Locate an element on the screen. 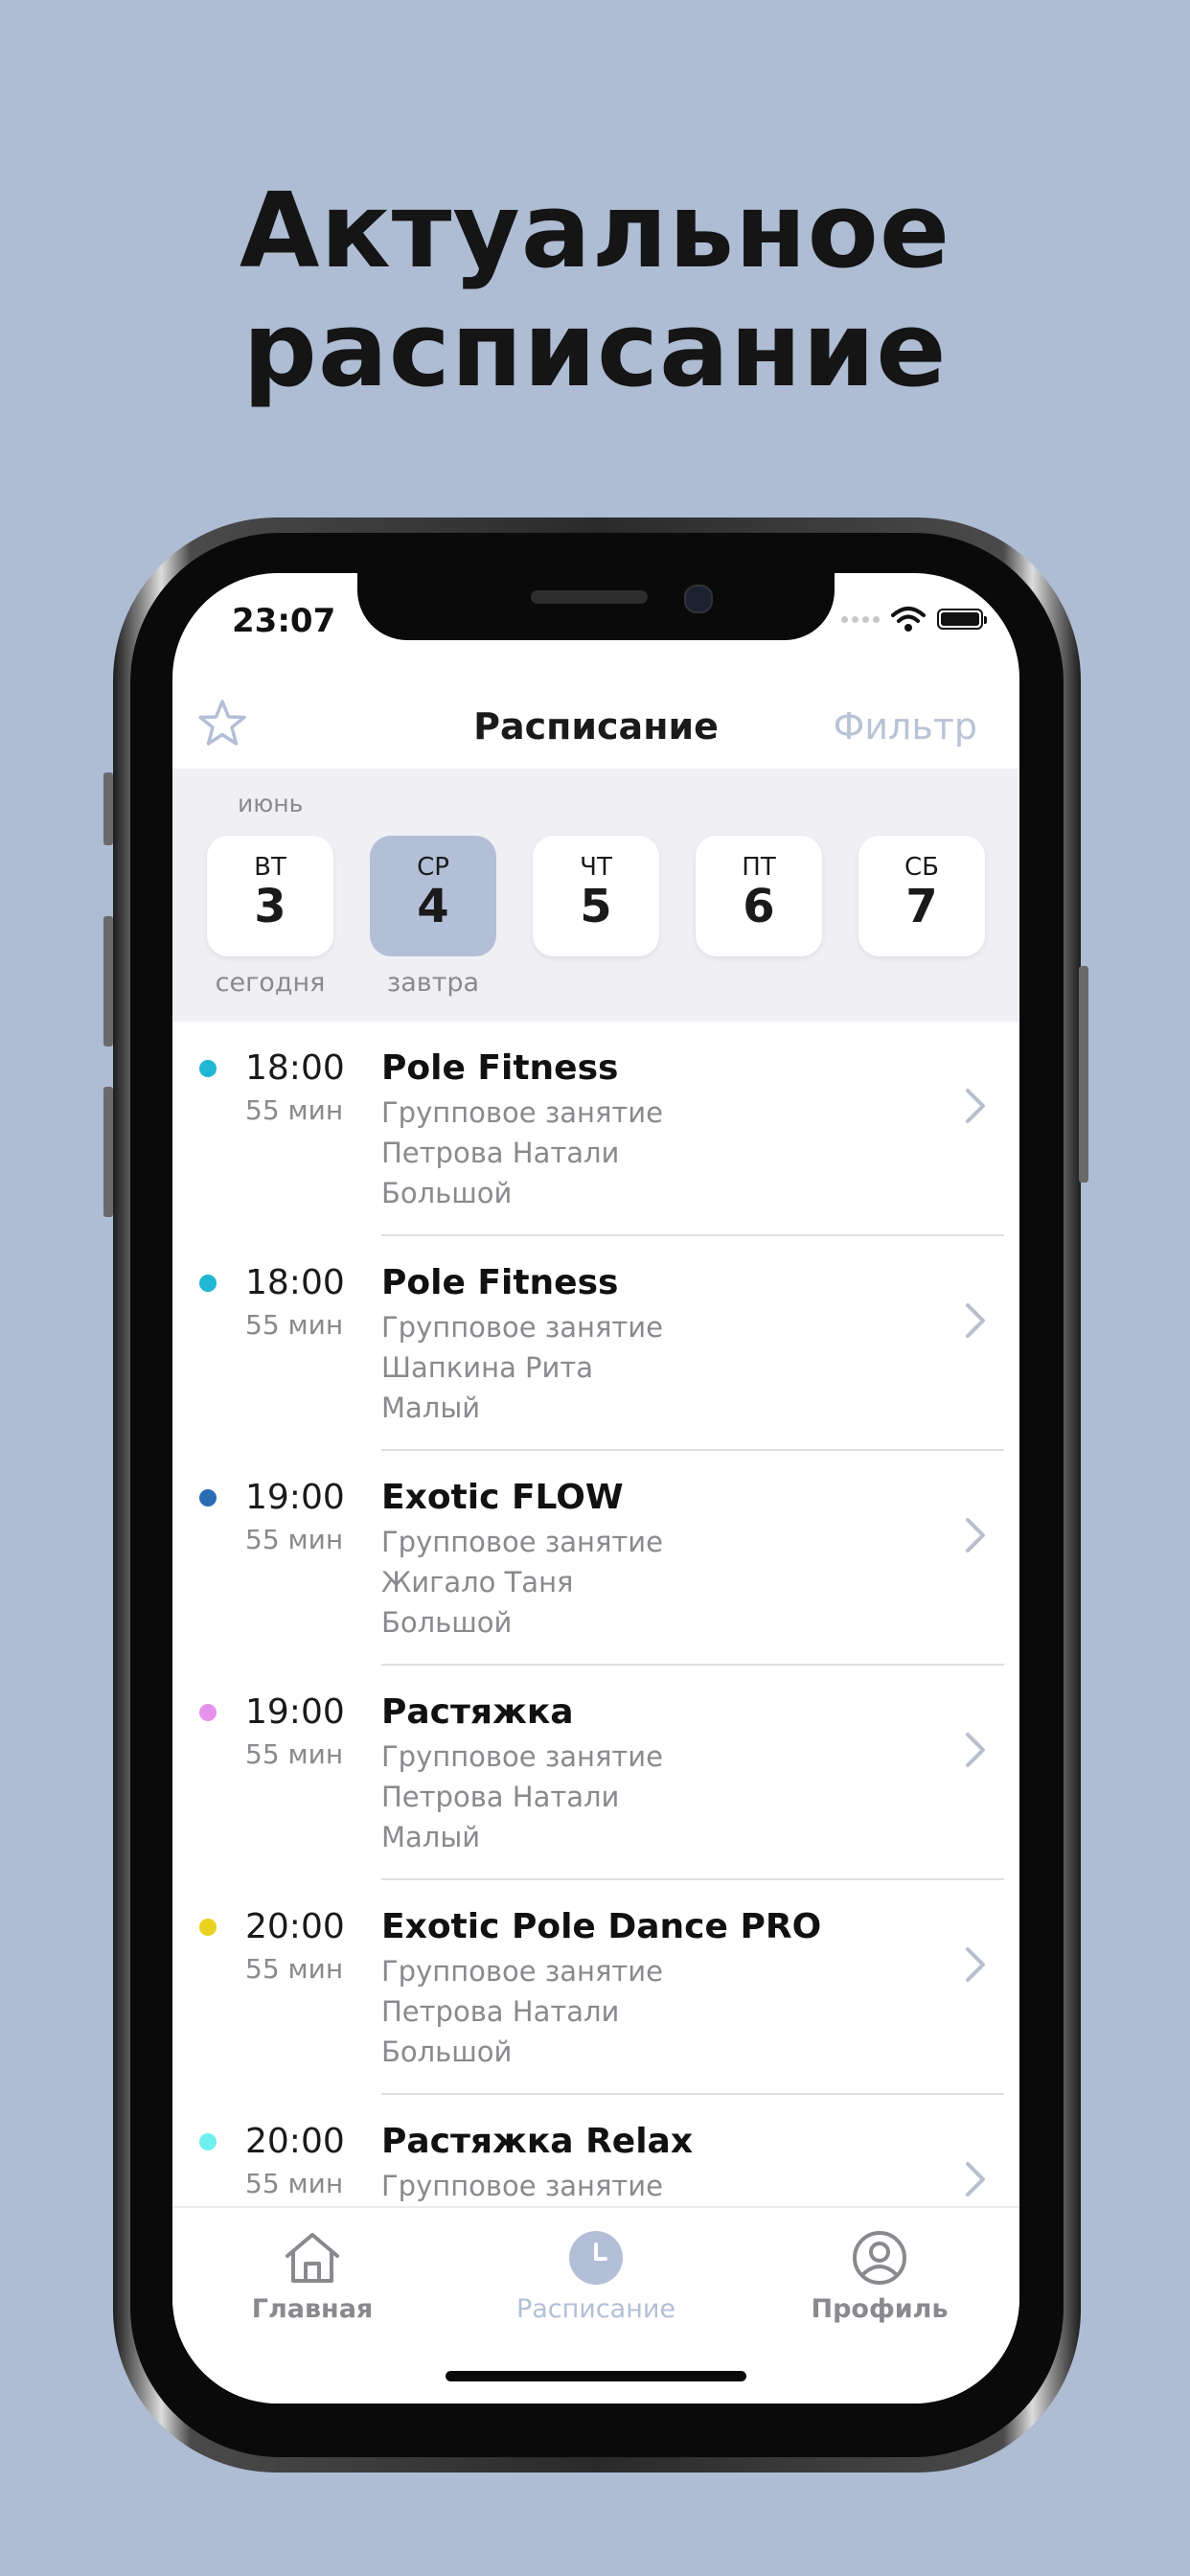 This screenshot has width=1190, height=2576. day-item: ПТ 6 is located at coordinates (759, 902).